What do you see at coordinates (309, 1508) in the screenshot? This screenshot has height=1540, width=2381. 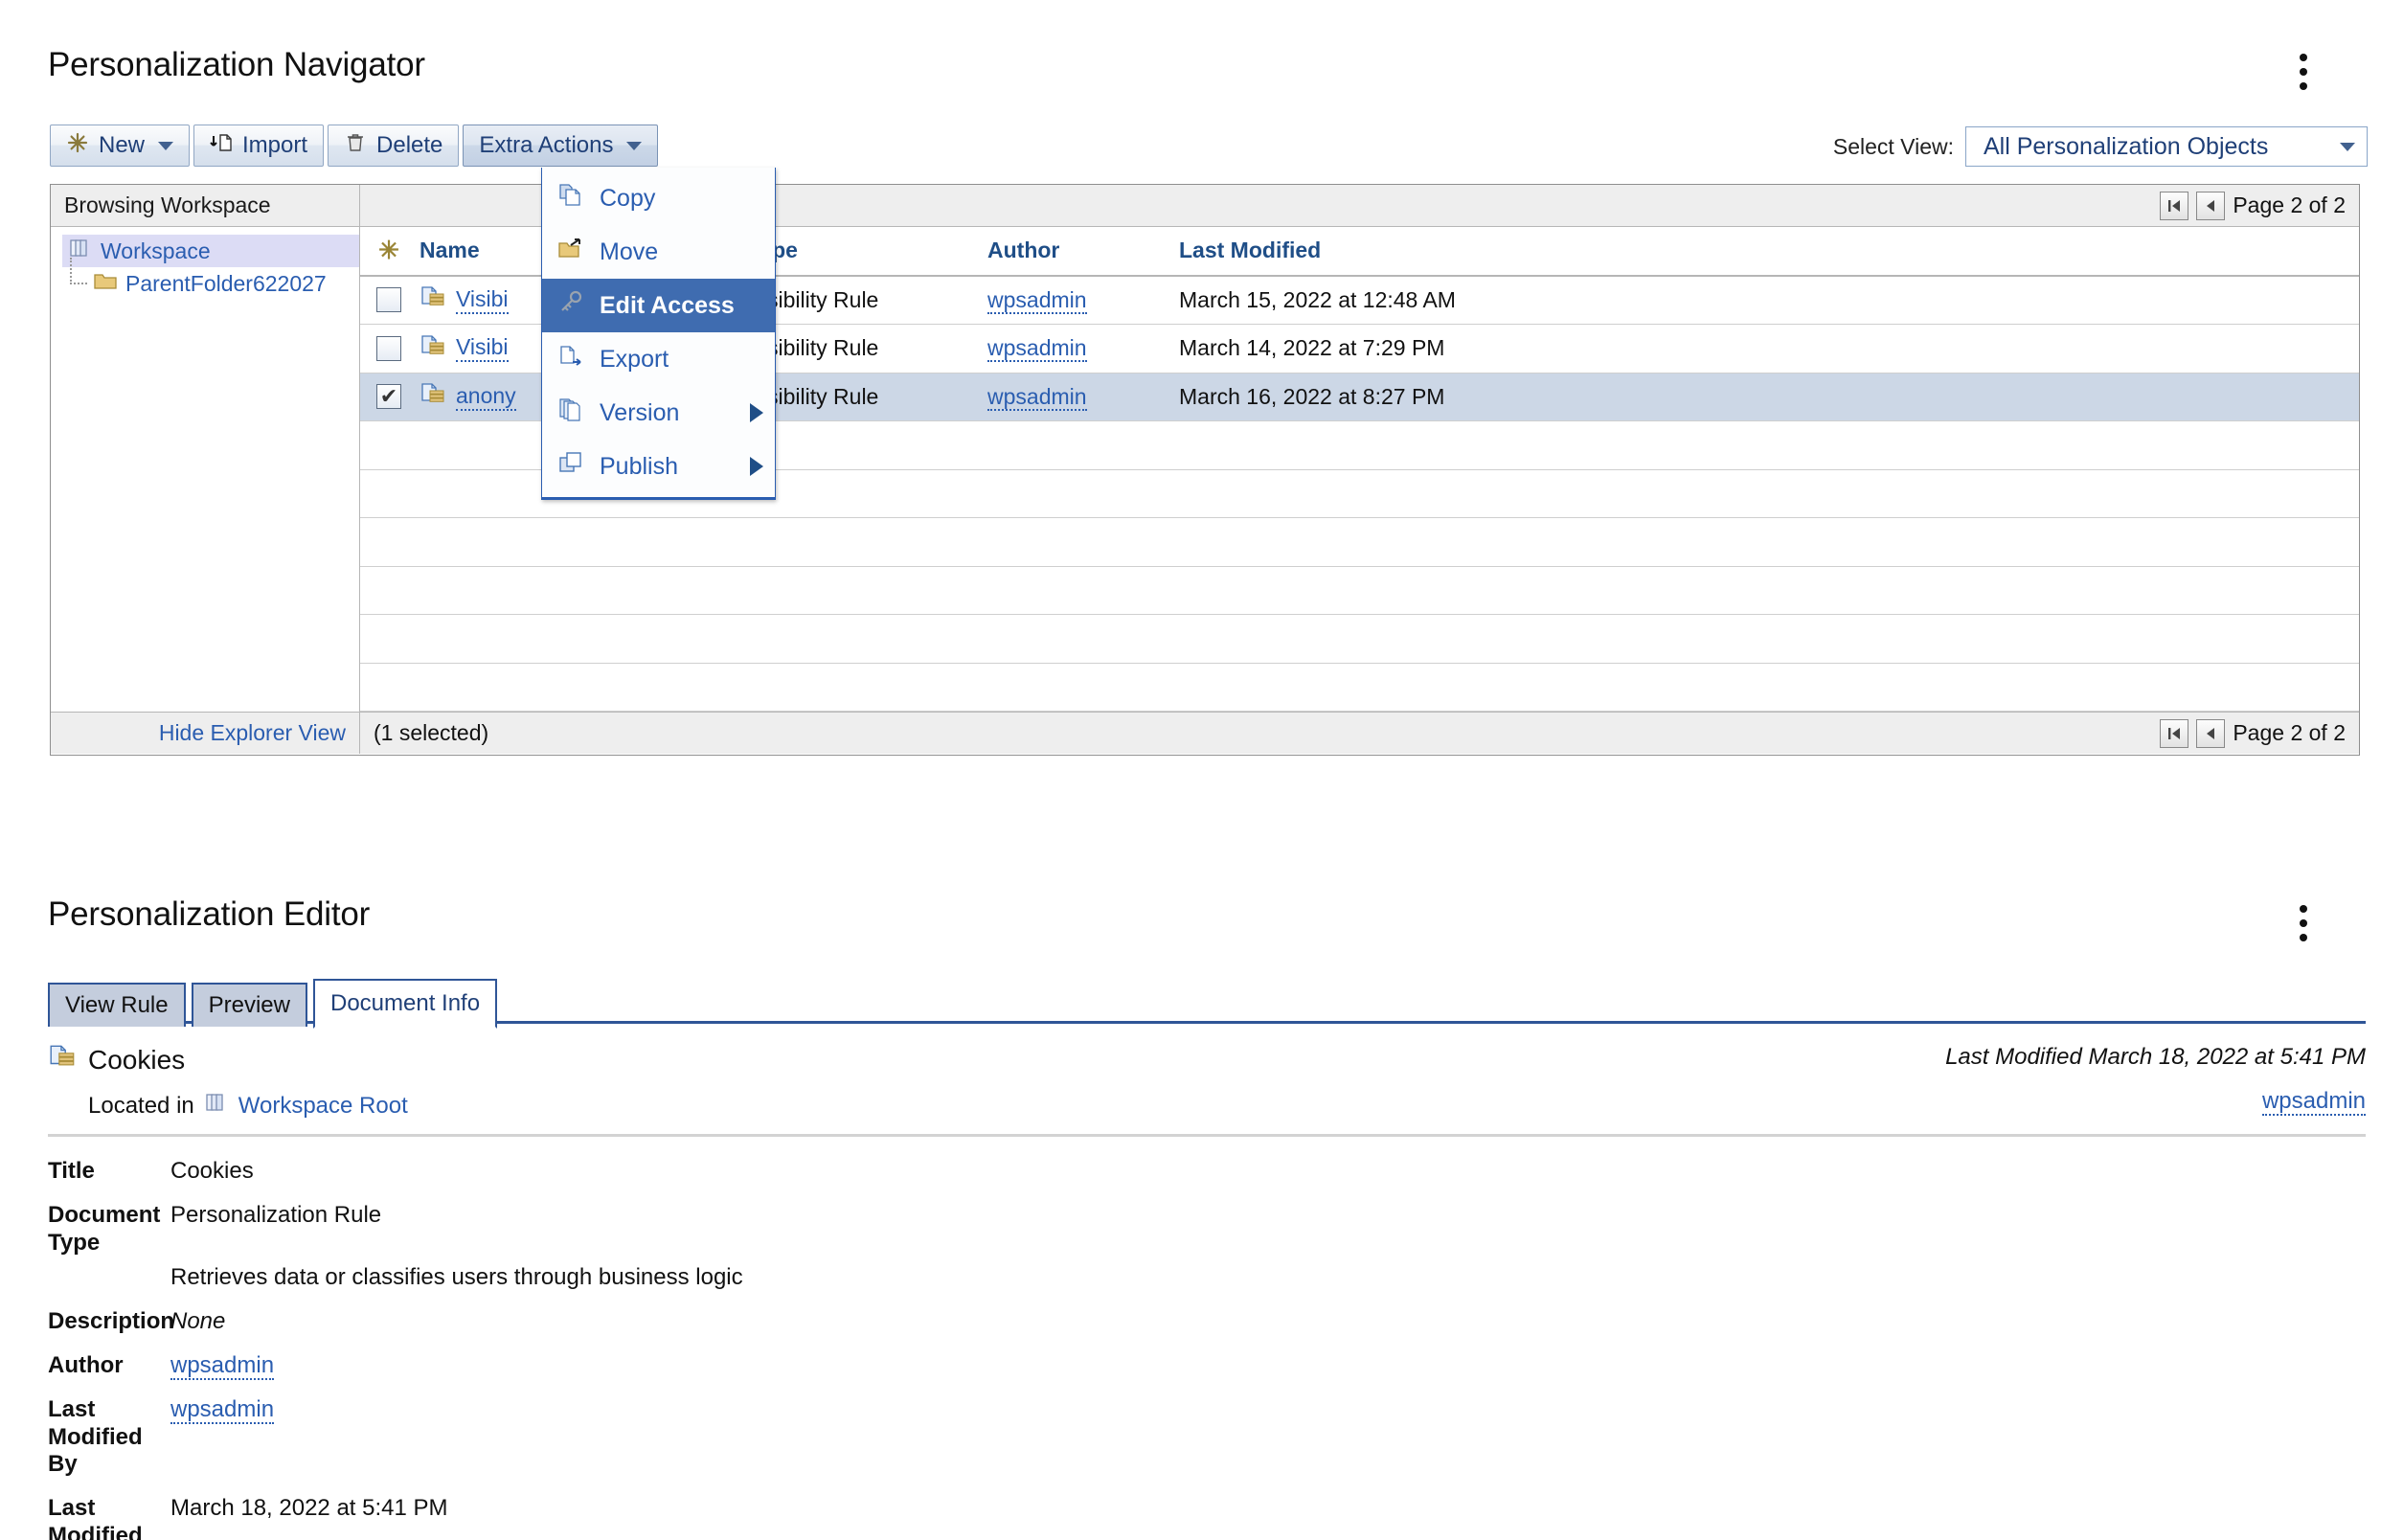 I see `property-value: March 18, 2022 at 5:41 PM` at bounding box center [309, 1508].